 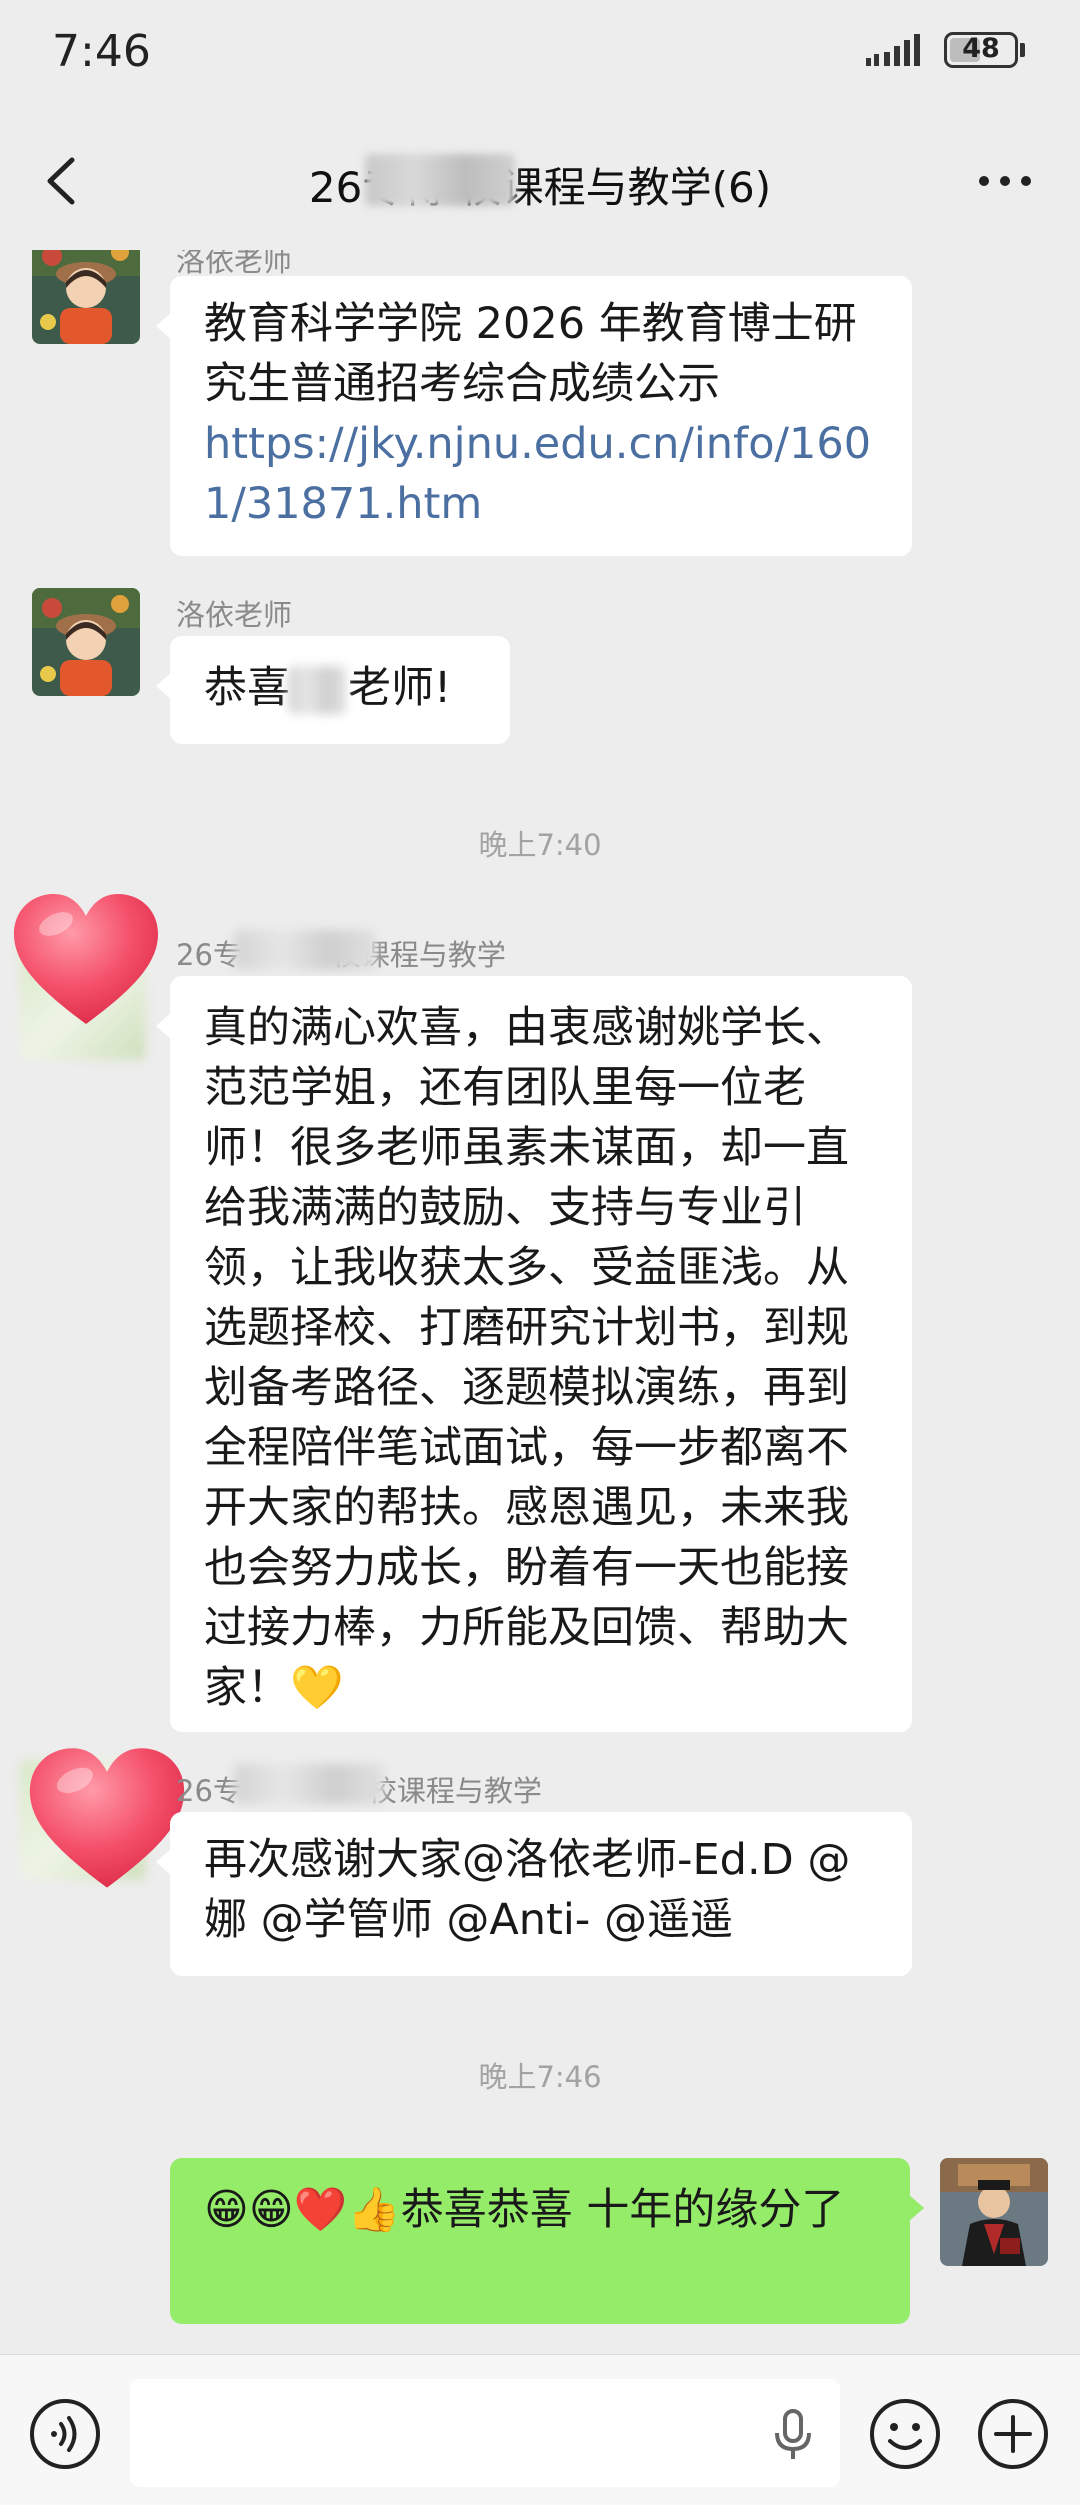 I want to click on message-text: 老师!, so click(x=400, y=688).